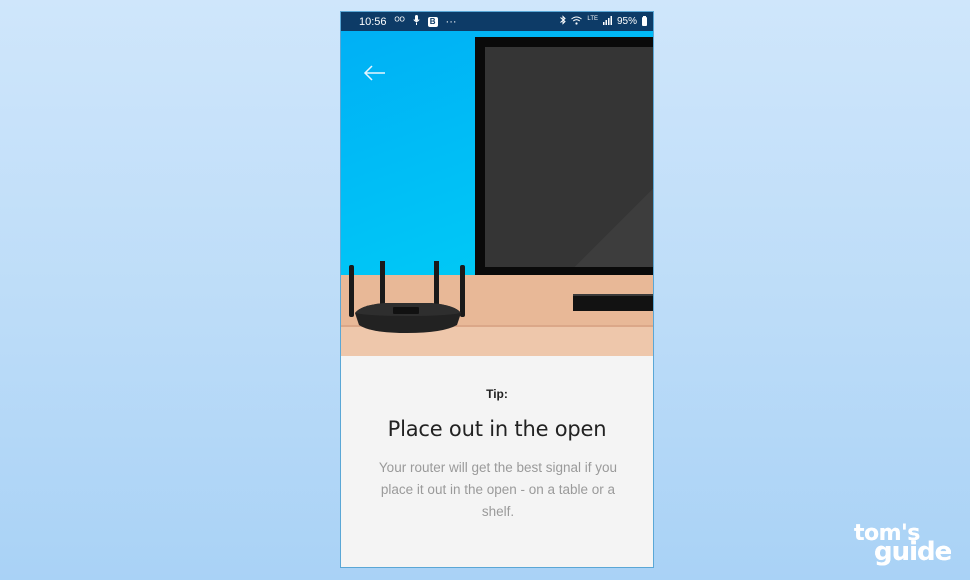 Image resolution: width=970 pixels, height=580 pixels. Describe the element at coordinates (607, 21) in the screenshot. I see `signal-icon` at that location.